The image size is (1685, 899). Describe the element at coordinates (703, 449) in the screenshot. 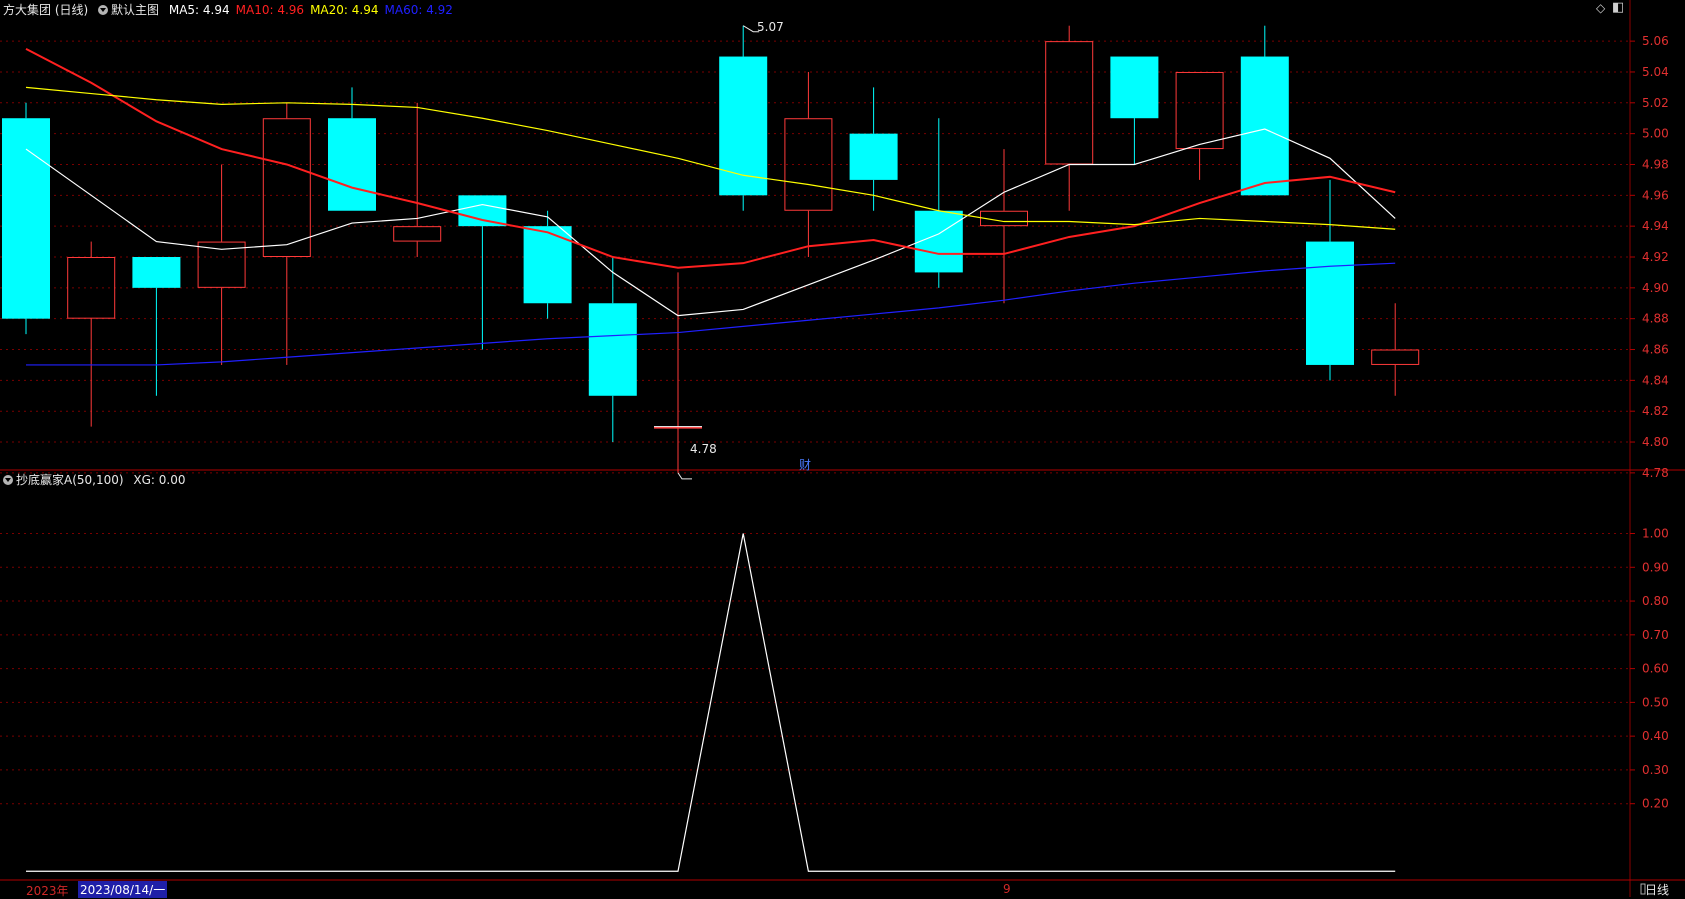

I see `low-price-label: 4.78` at that location.